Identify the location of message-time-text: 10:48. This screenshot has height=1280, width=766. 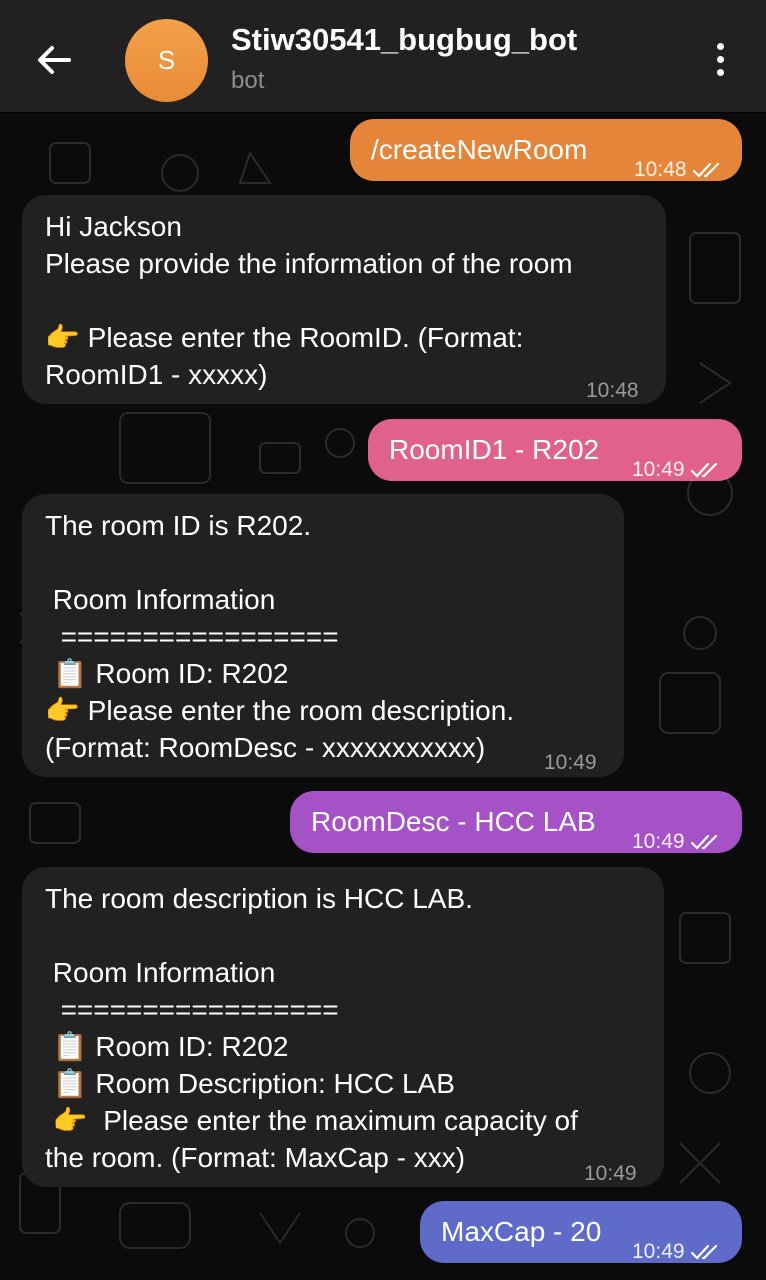
(660, 169).